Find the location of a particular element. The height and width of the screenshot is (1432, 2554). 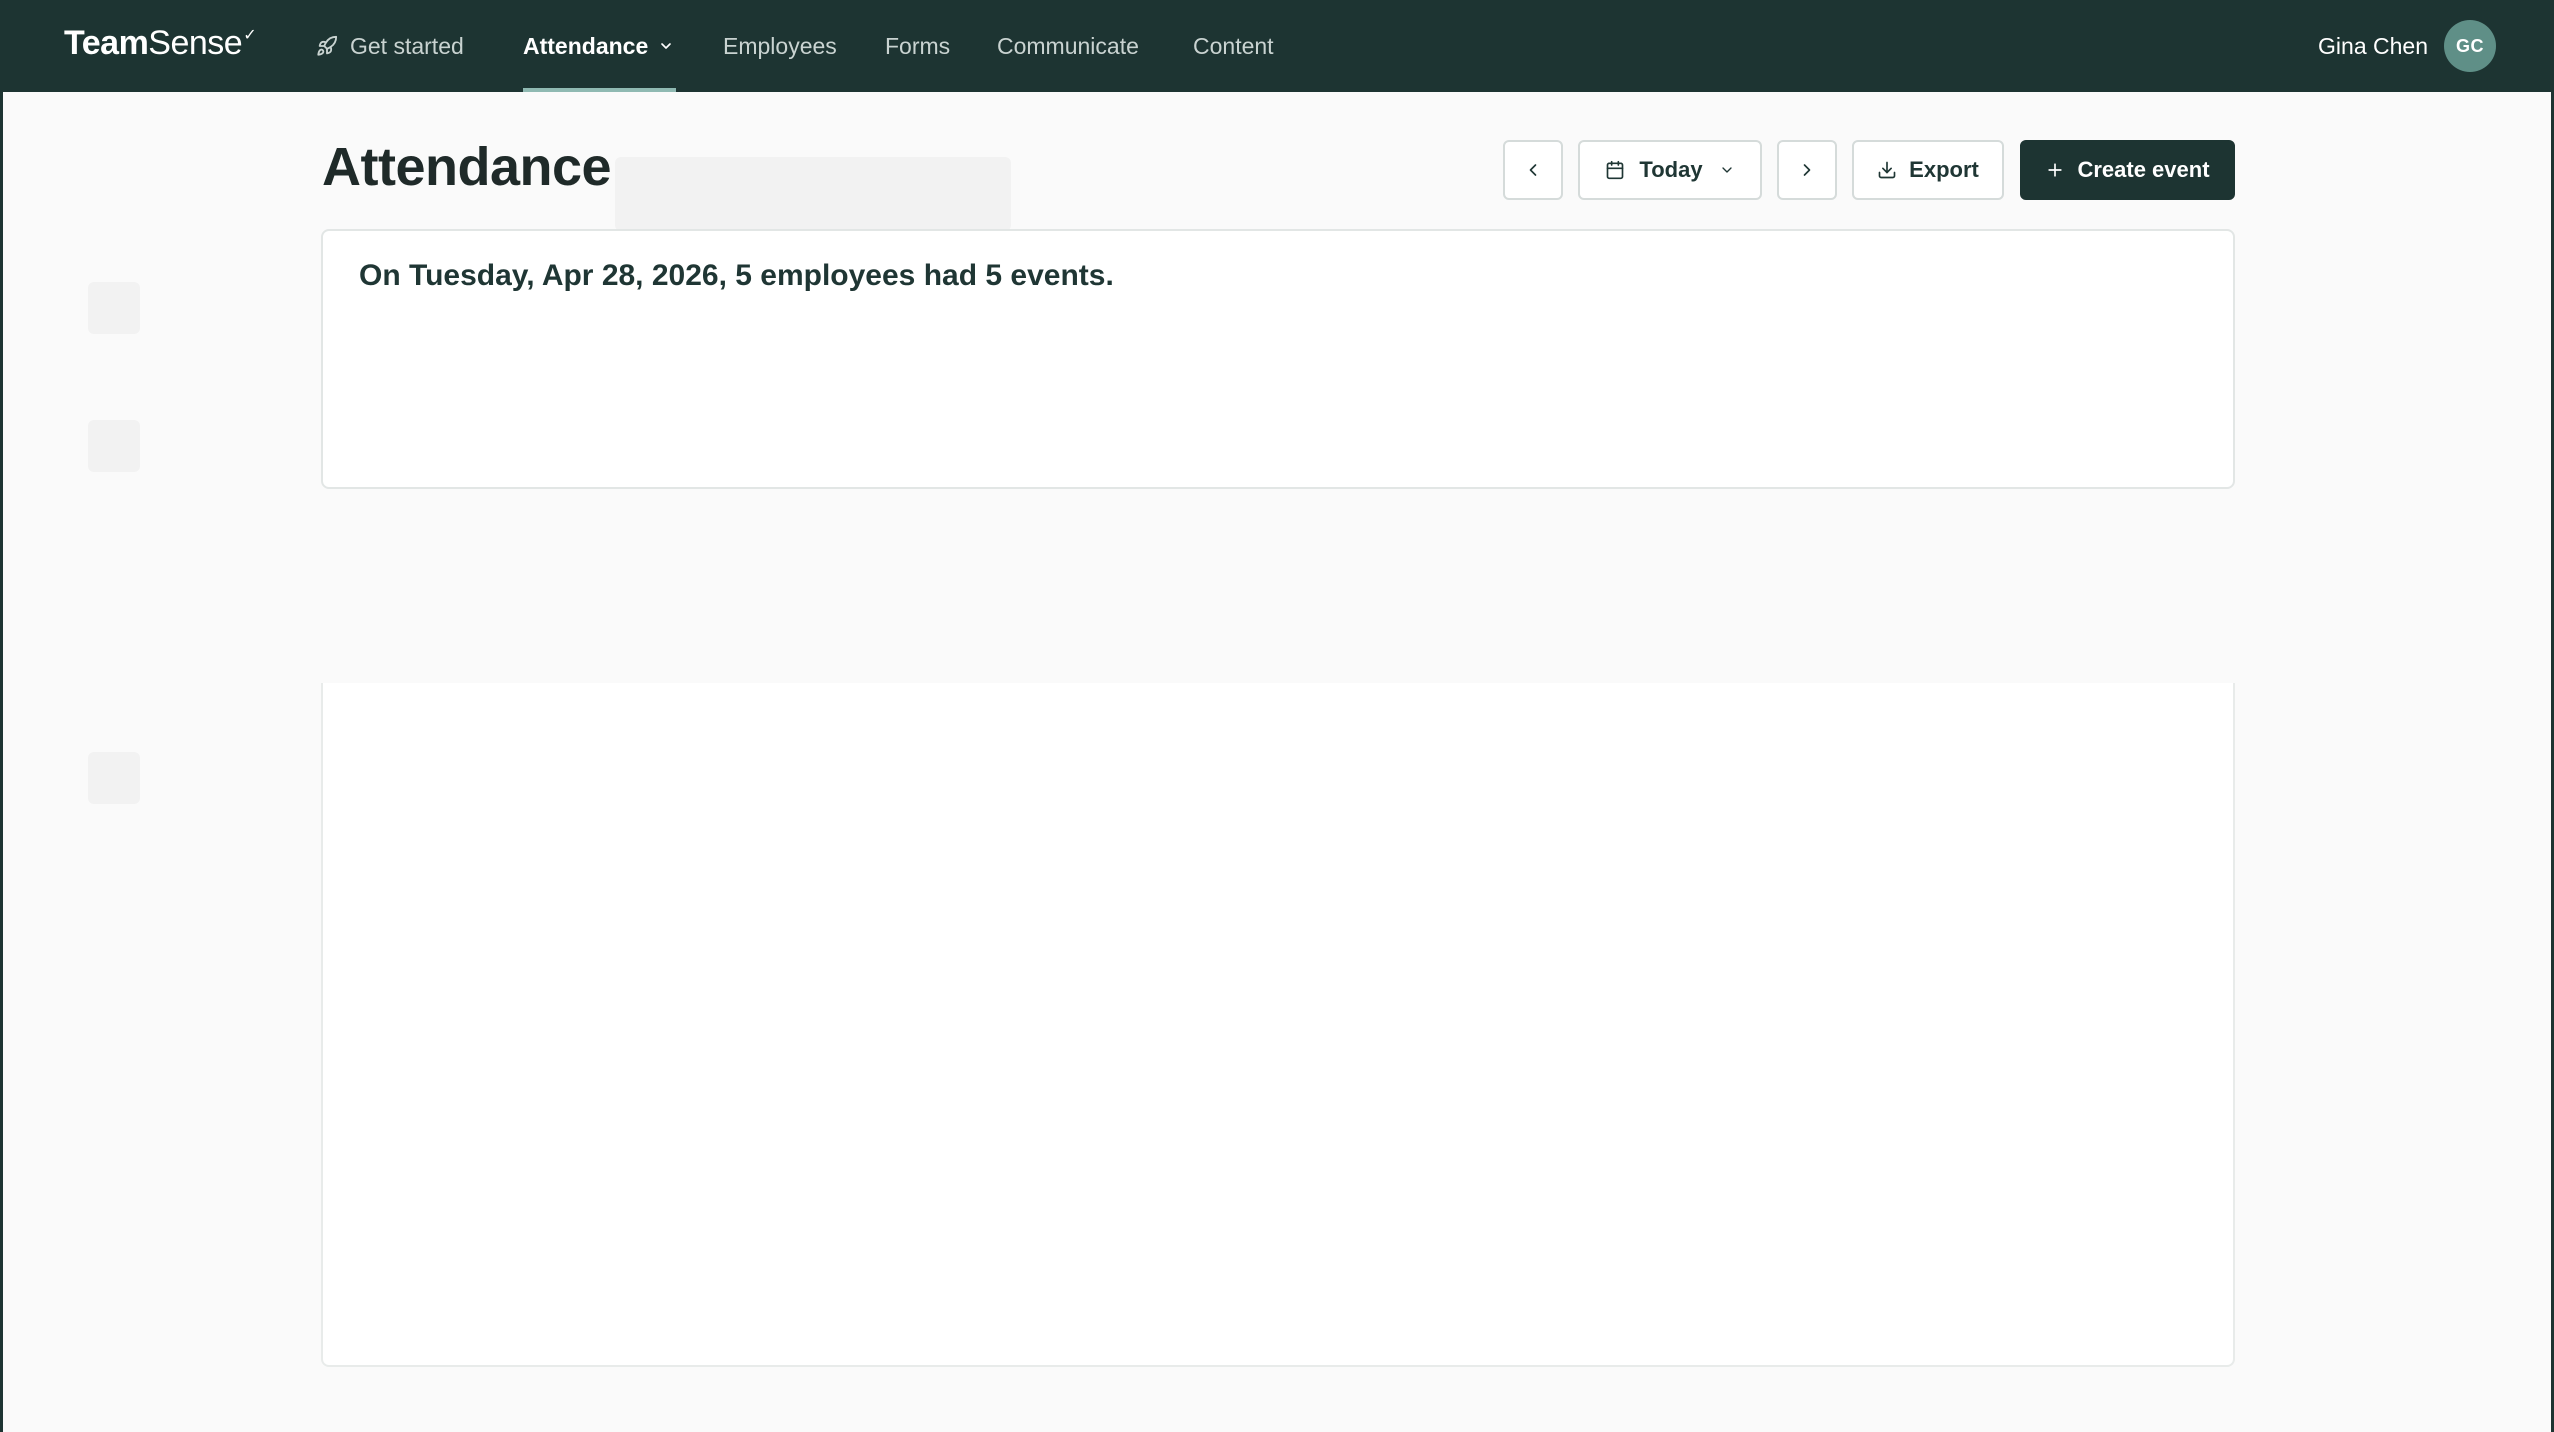

chevron-right-icon is located at coordinates (1807, 170).